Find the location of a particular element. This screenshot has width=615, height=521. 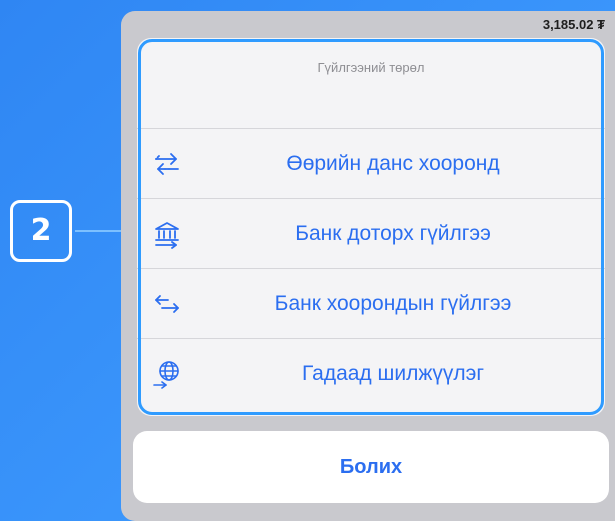

balance-text: 3,185.02 ₮ is located at coordinates (573, 24).